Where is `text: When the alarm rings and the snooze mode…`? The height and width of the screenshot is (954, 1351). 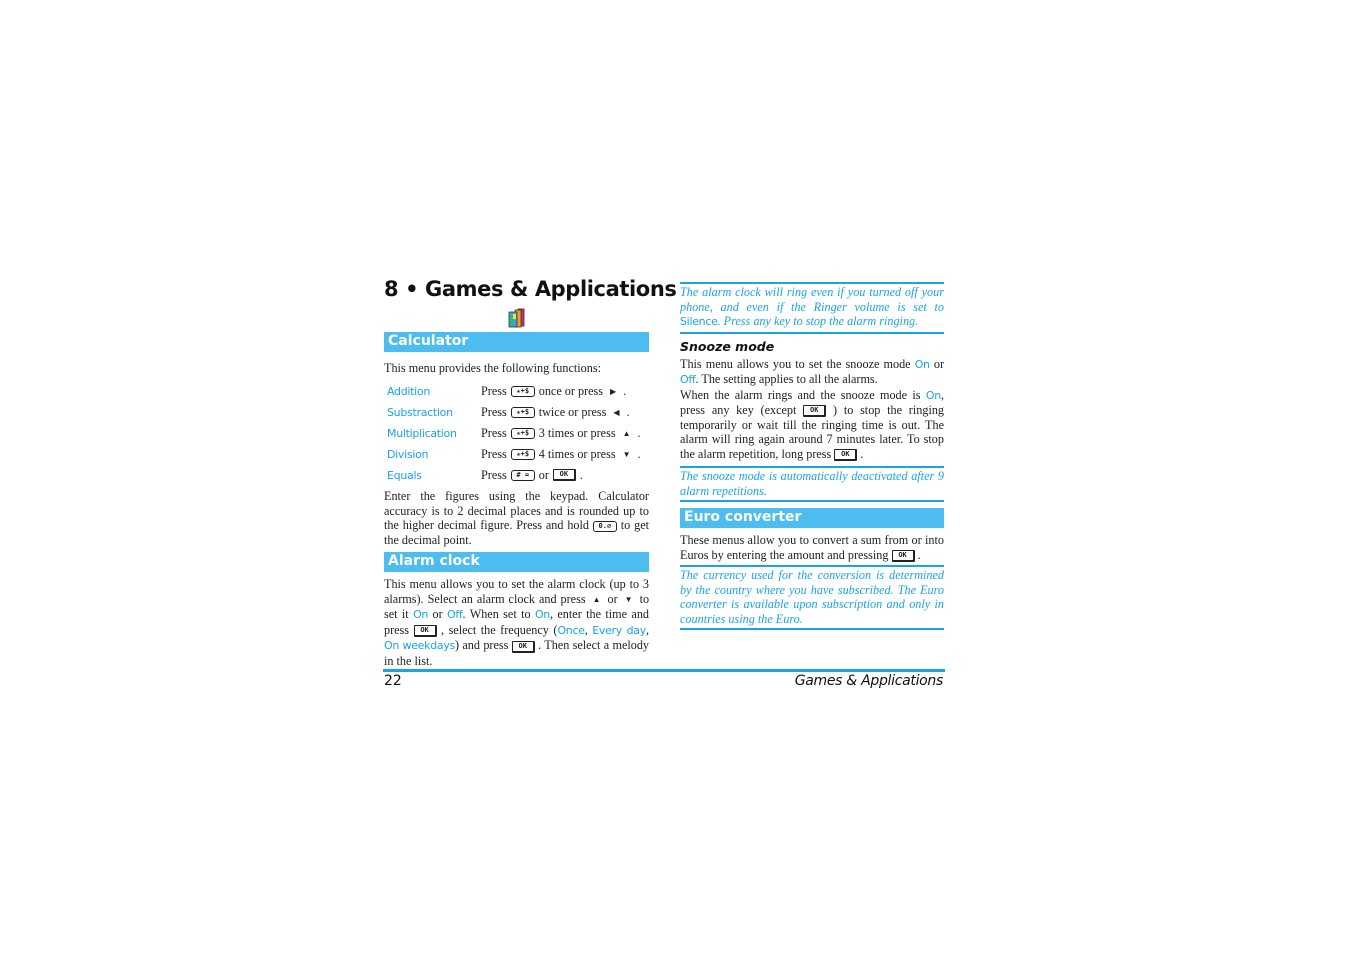 text: When the alarm rings and the snooze mode… is located at coordinates (800, 394).